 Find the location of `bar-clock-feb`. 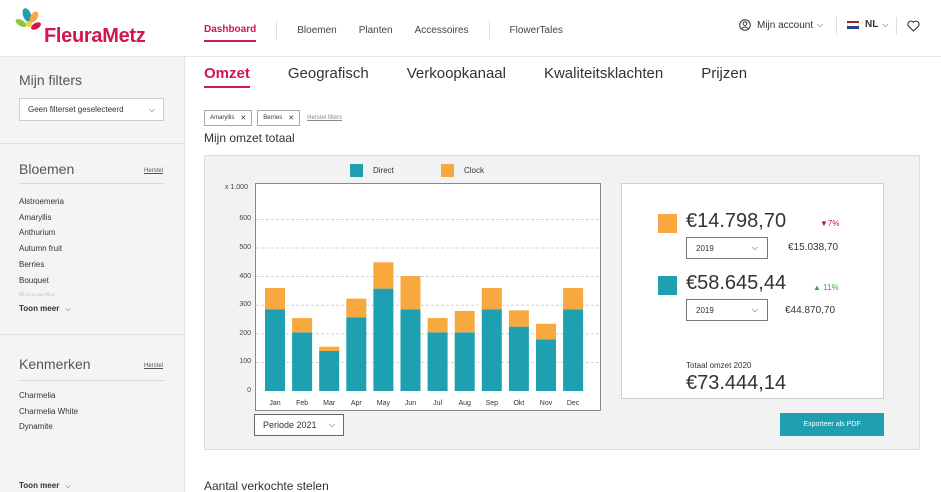

bar-clock-feb is located at coordinates (302, 325).